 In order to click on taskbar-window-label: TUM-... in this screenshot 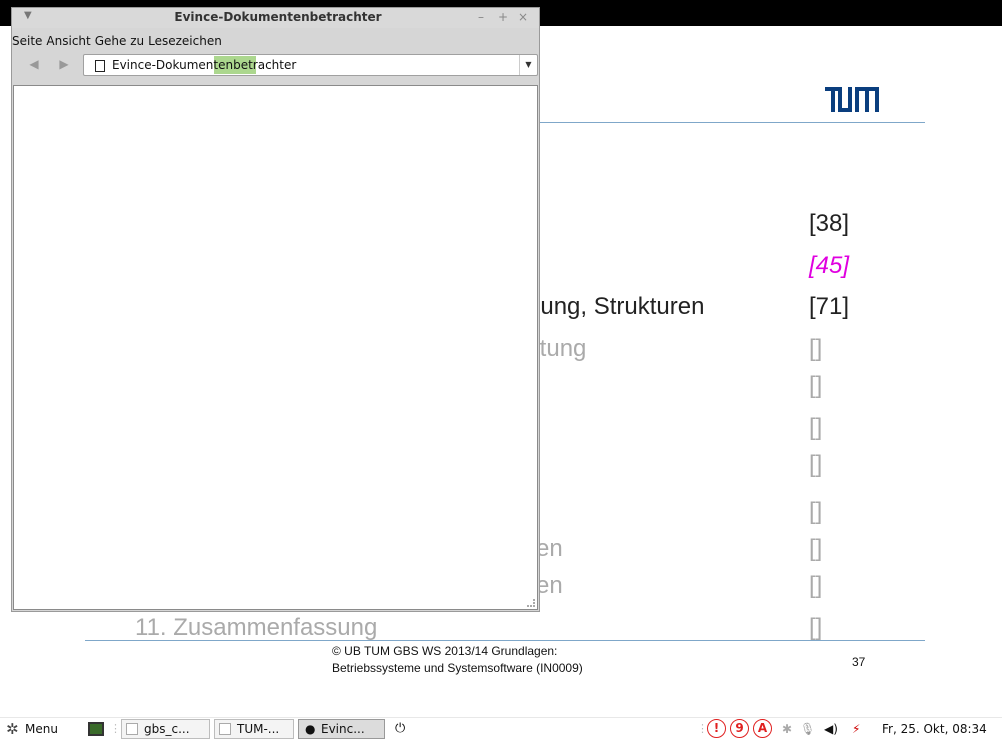, I will do `click(258, 729)`.